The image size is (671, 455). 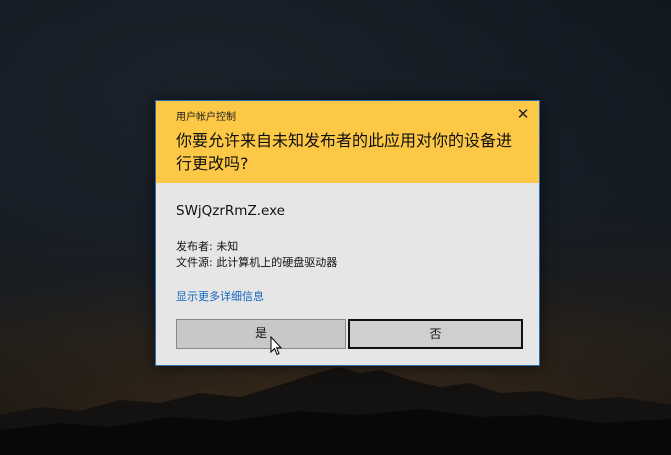 What do you see at coordinates (220, 296) in the screenshot?
I see `show-details-link: 显示更多详细信息` at bounding box center [220, 296].